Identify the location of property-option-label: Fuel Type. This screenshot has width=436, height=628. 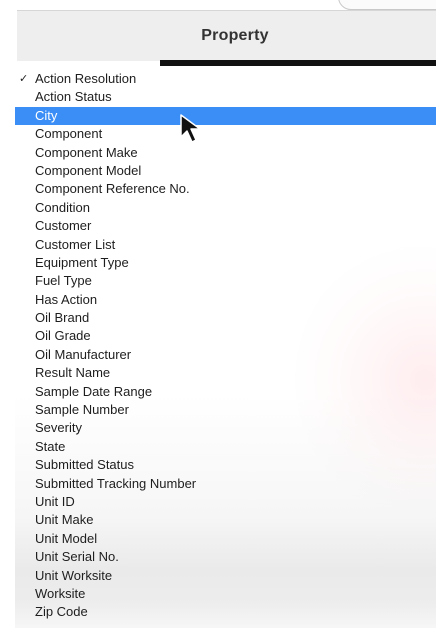
(63, 281).